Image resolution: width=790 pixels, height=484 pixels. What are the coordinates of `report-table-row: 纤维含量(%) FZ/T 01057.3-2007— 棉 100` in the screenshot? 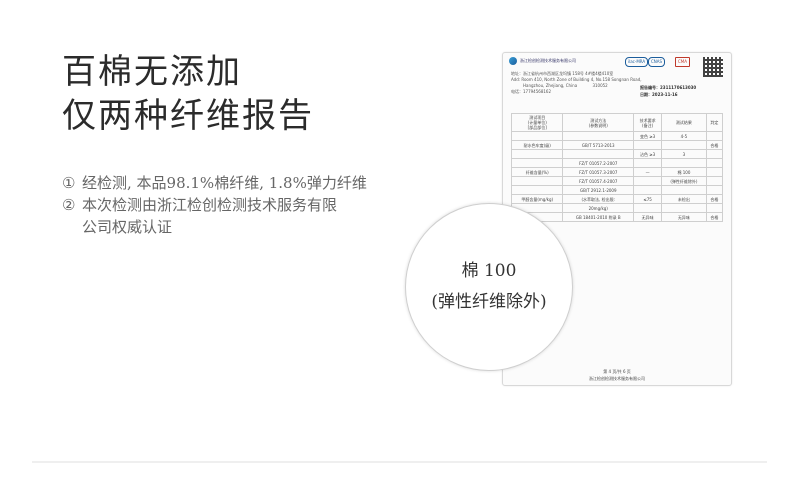 It's located at (617, 172).